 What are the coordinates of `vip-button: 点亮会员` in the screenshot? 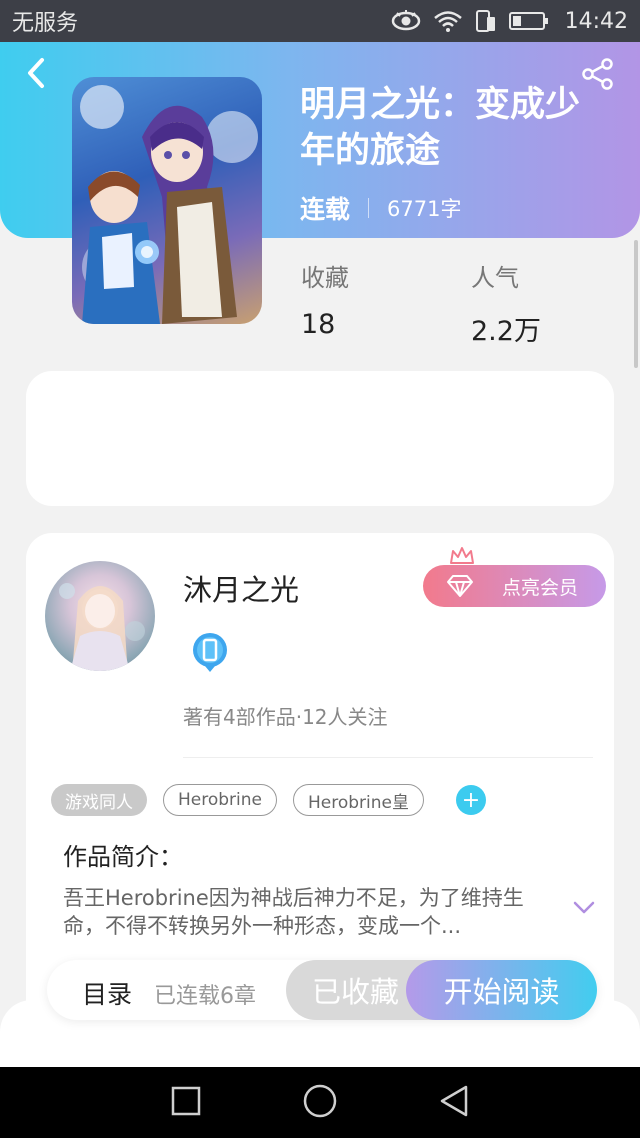 It's located at (514, 586).